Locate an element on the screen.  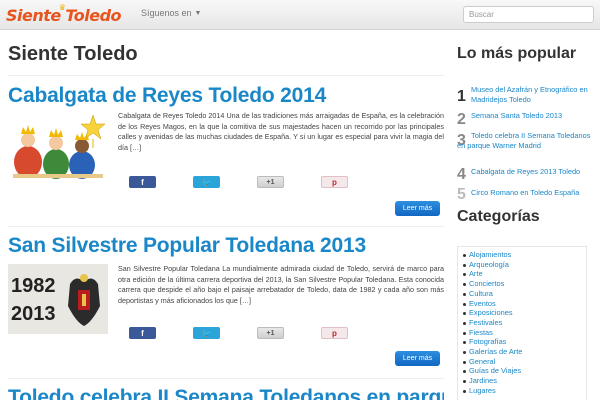
category-link: Fiestas is located at coordinates (523, 333).